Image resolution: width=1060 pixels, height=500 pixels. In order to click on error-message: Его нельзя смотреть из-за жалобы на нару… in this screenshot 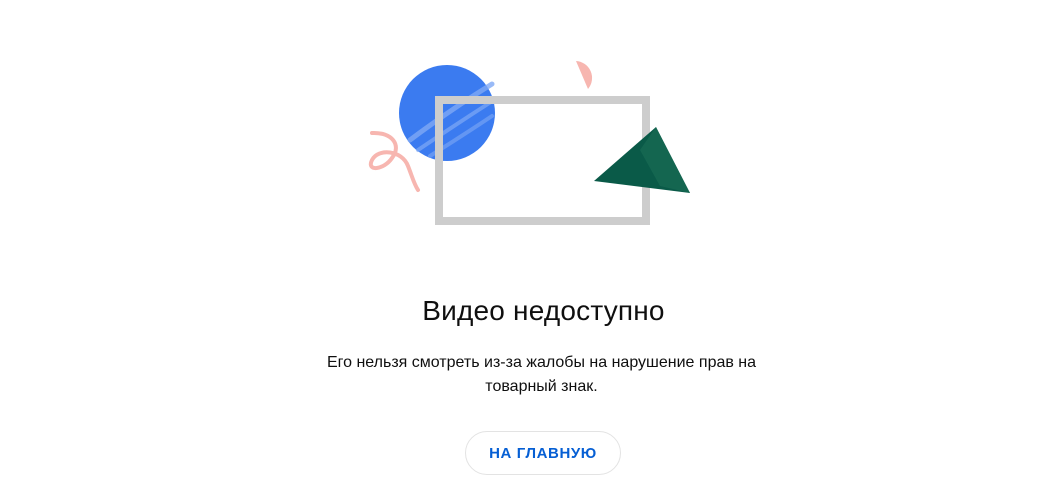, I will do `click(541, 374)`.